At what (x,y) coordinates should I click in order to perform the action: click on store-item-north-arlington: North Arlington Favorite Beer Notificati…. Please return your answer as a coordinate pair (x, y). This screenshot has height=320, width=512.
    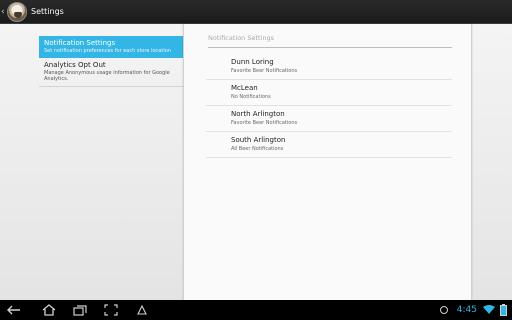
    Looking at the image, I should click on (329, 119).